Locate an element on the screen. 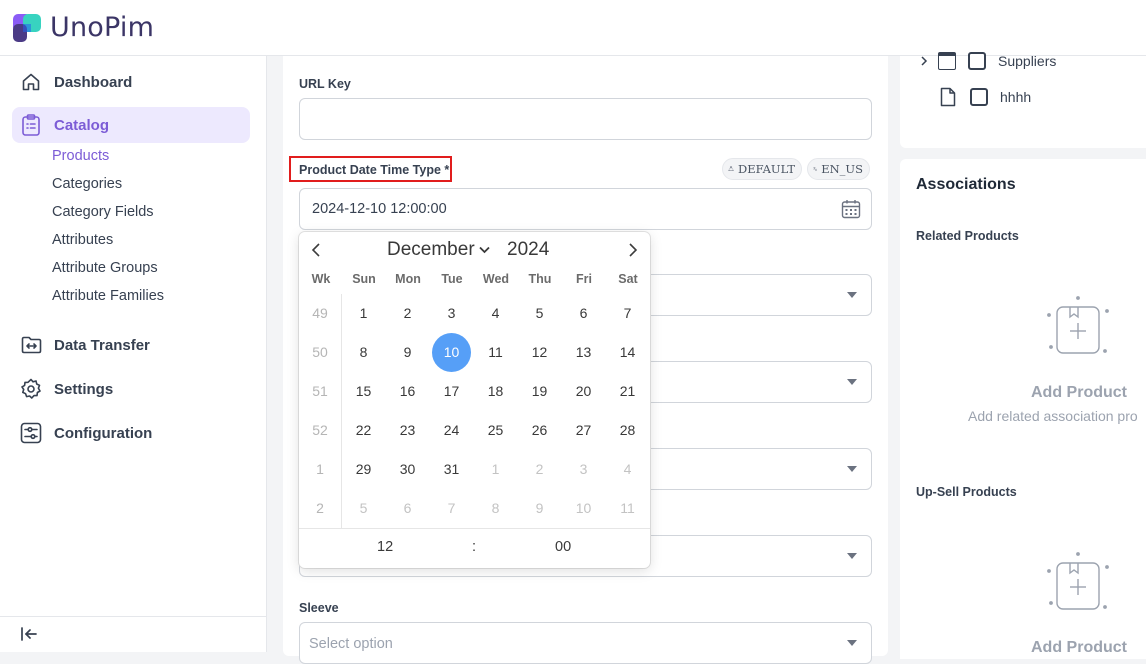 This screenshot has width=1146, height=664. hour-input: 12 is located at coordinates (385, 547).